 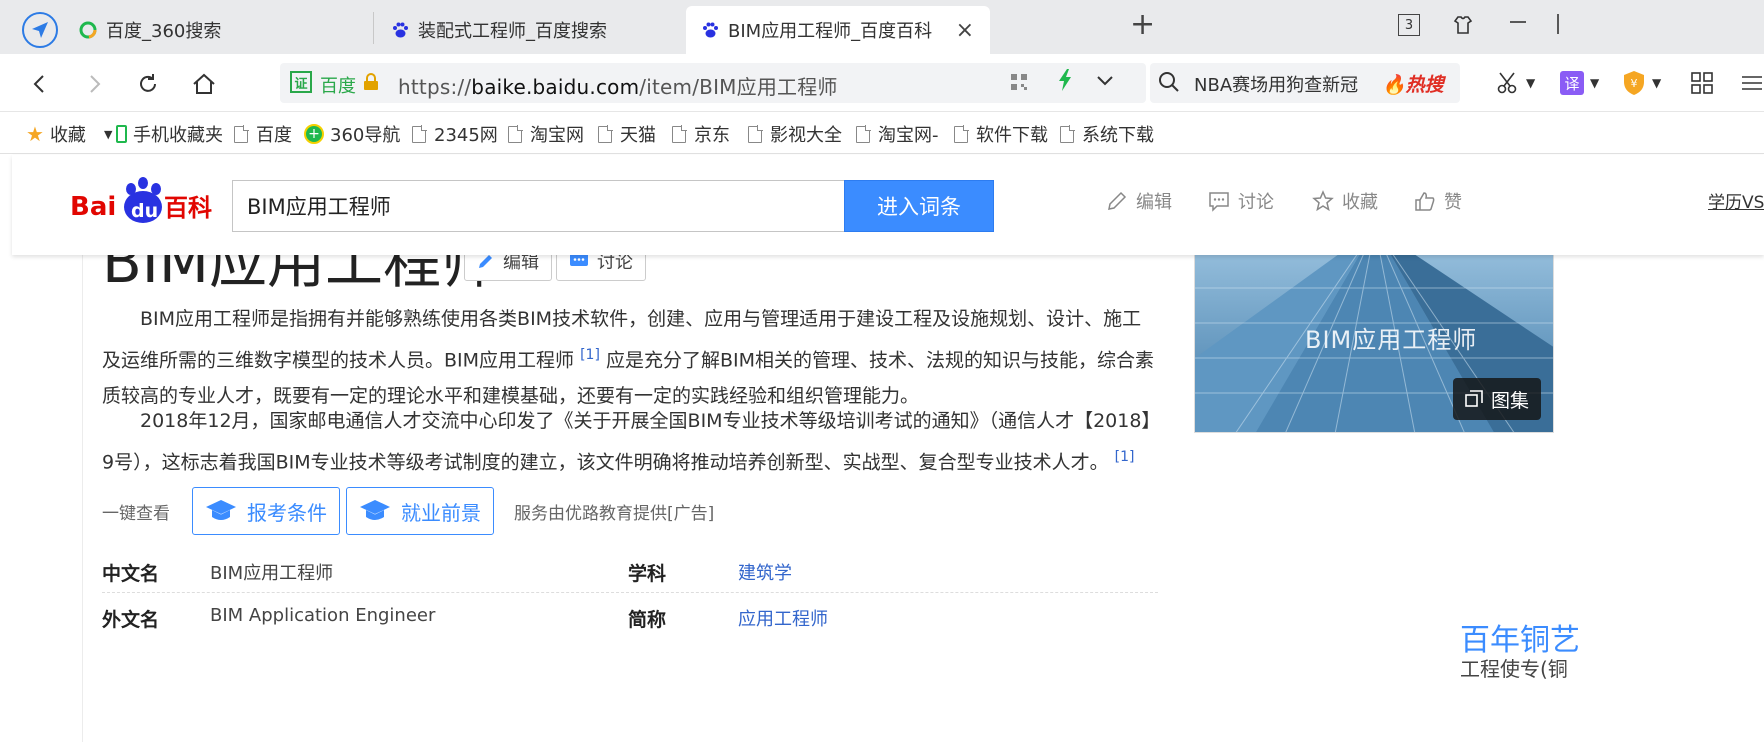 I want to click on bookmark-favorites: ★ 收藏 ▼, so click(x=69, y=134).